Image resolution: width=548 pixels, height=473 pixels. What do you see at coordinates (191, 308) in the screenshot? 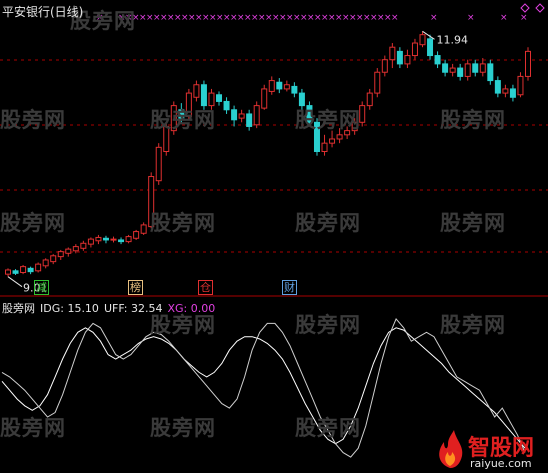
I see `xg-value: XG: 0.00` at bounding box center [191, 308].